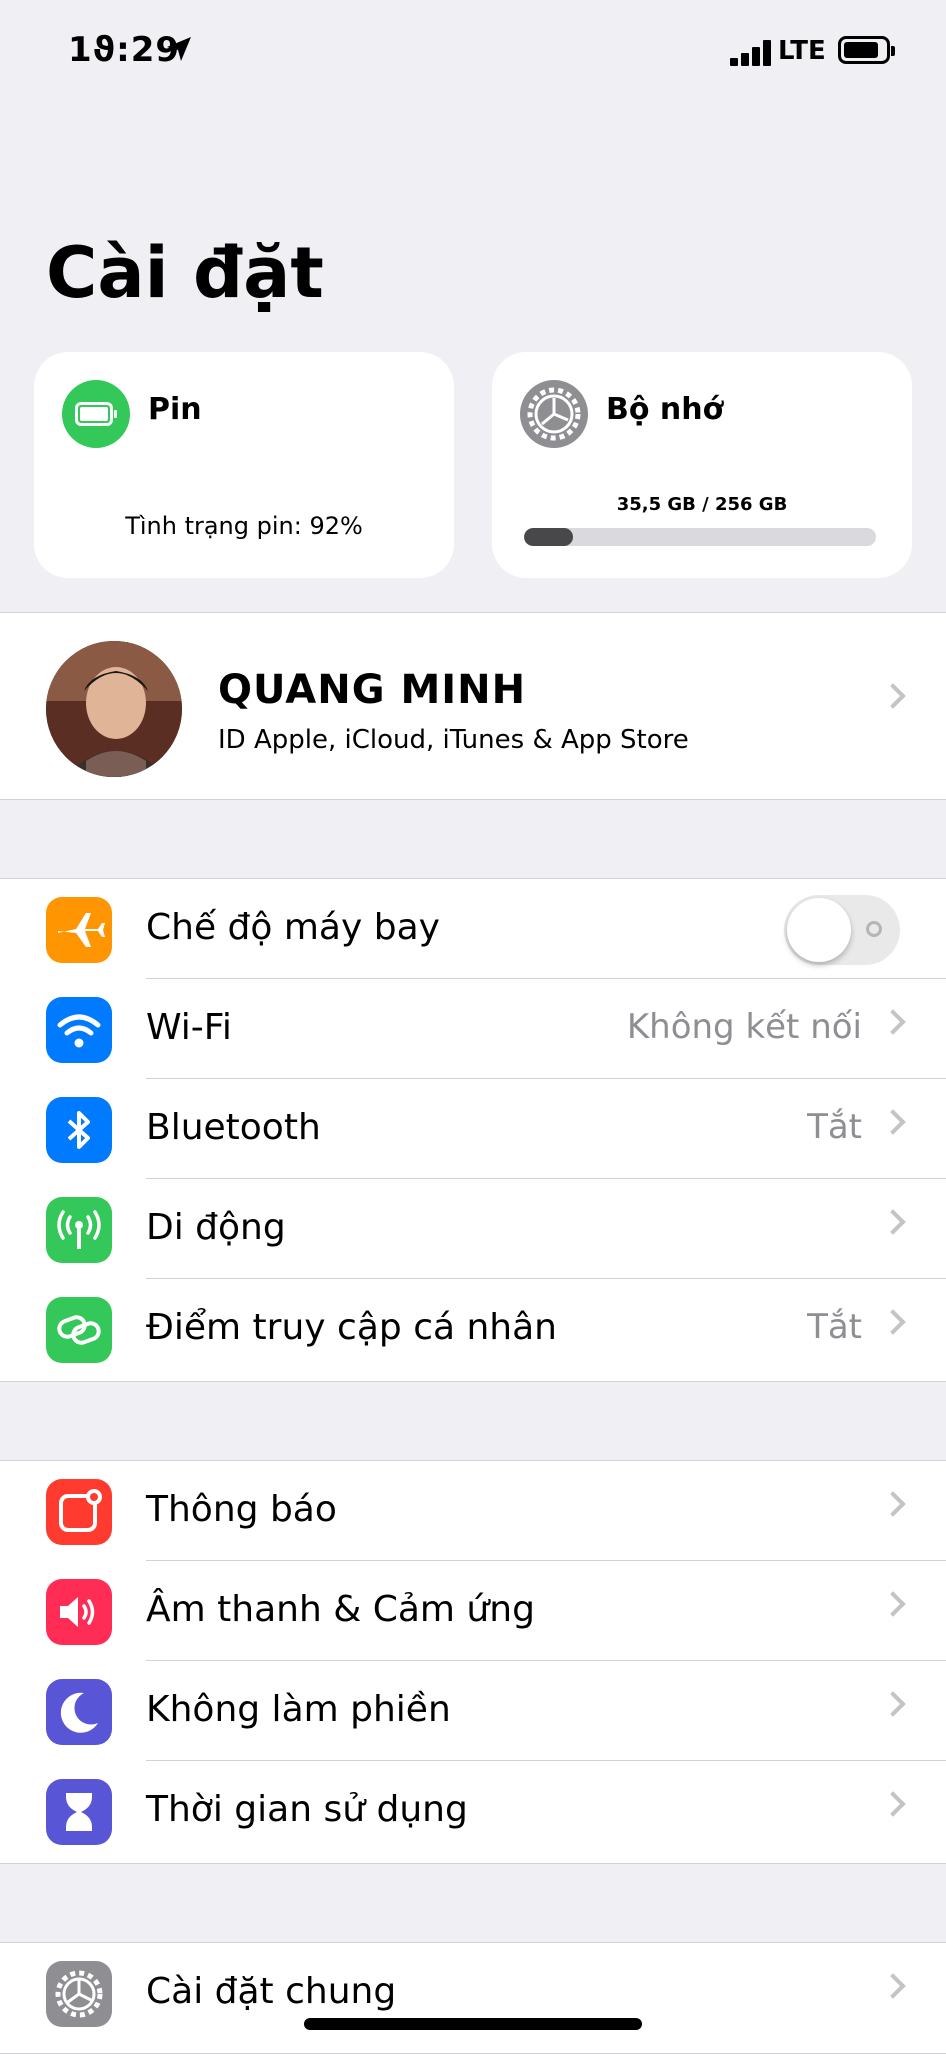 The height and width of the screenshot is (2054, 946). I want to click on page-title: Cài đặt, so click(185, 273).